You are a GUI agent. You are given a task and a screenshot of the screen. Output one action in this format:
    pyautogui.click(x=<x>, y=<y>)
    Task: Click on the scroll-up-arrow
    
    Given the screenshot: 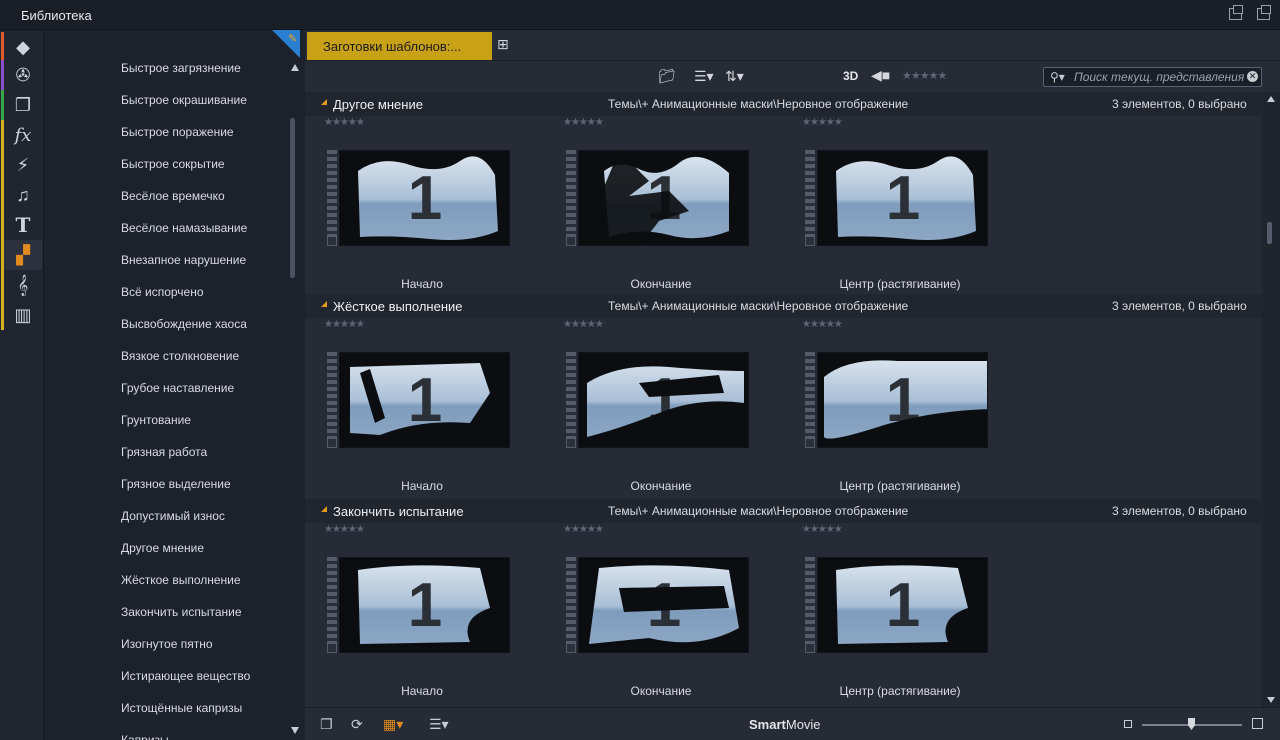 What is the action you would take?
    pyautogui.click(x=295, y=67)
    